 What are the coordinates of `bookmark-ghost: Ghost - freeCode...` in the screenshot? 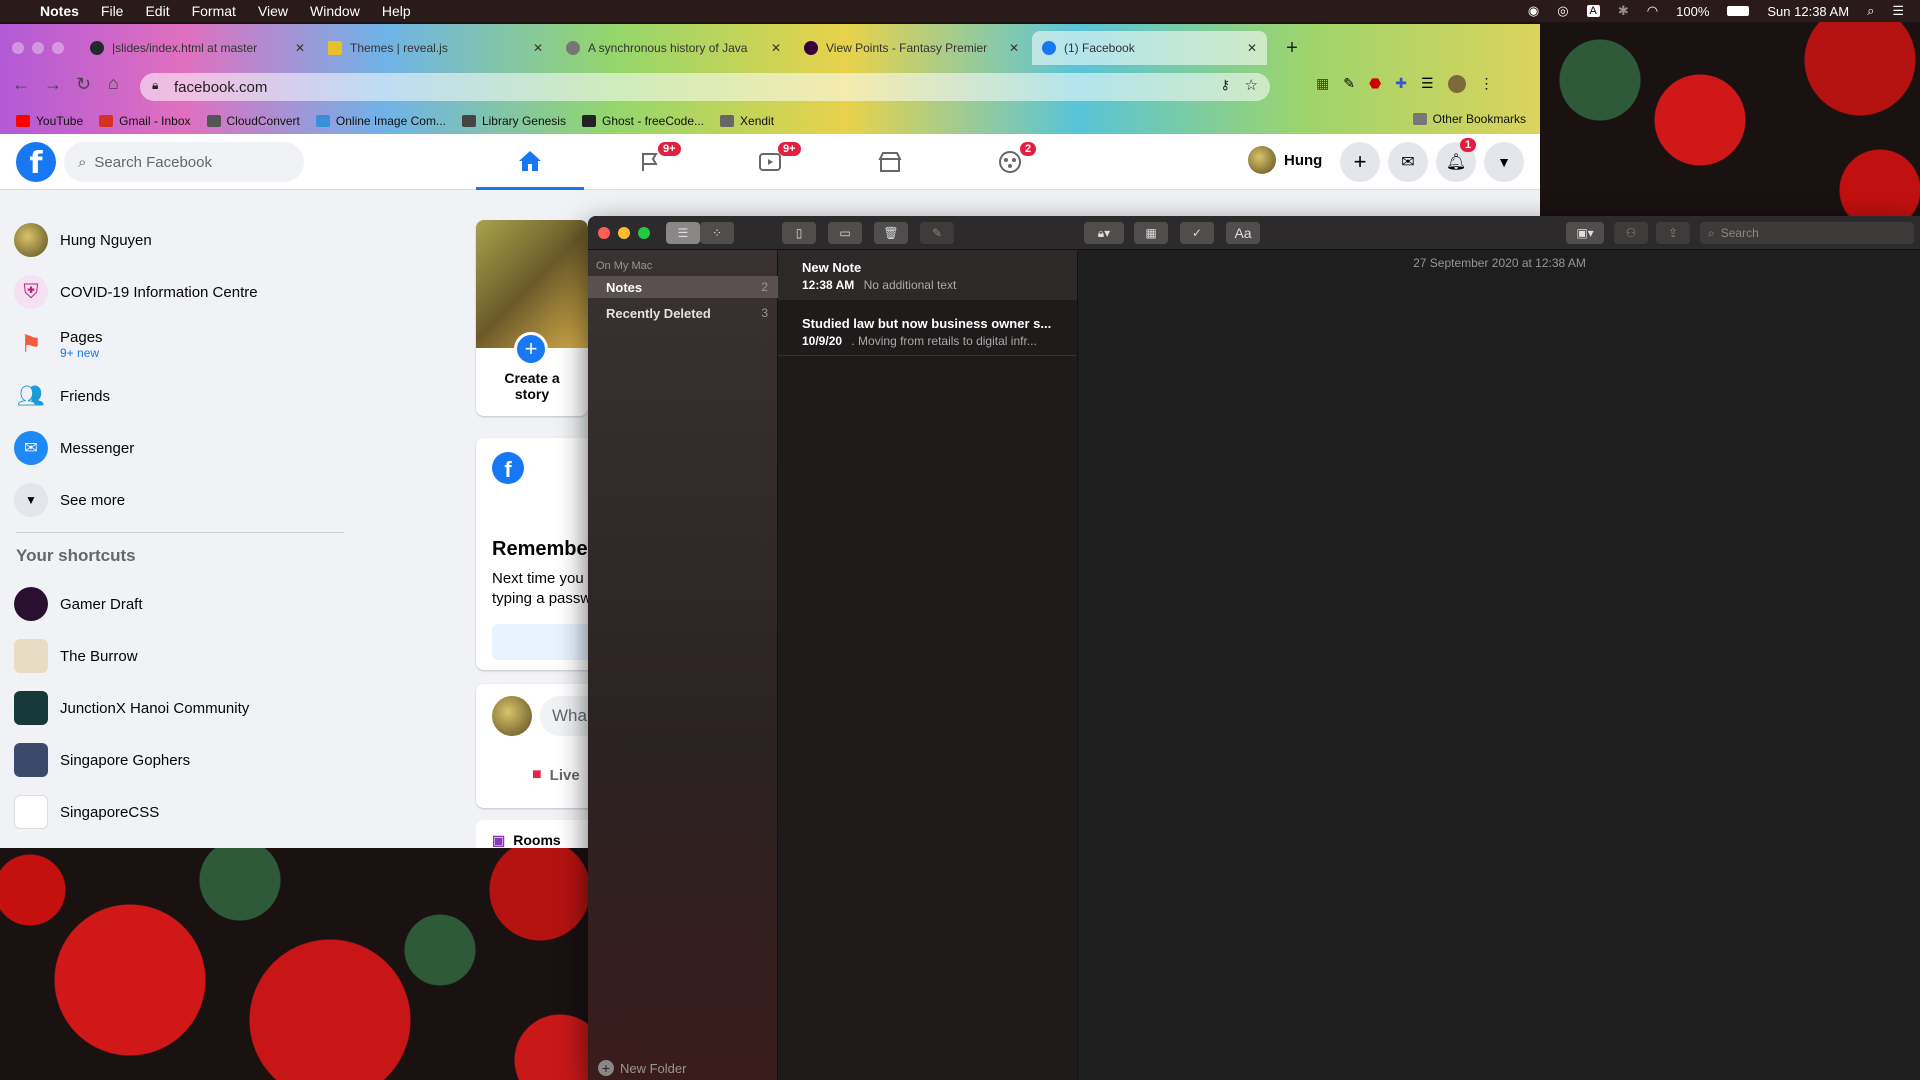 It's located at (642, 121).